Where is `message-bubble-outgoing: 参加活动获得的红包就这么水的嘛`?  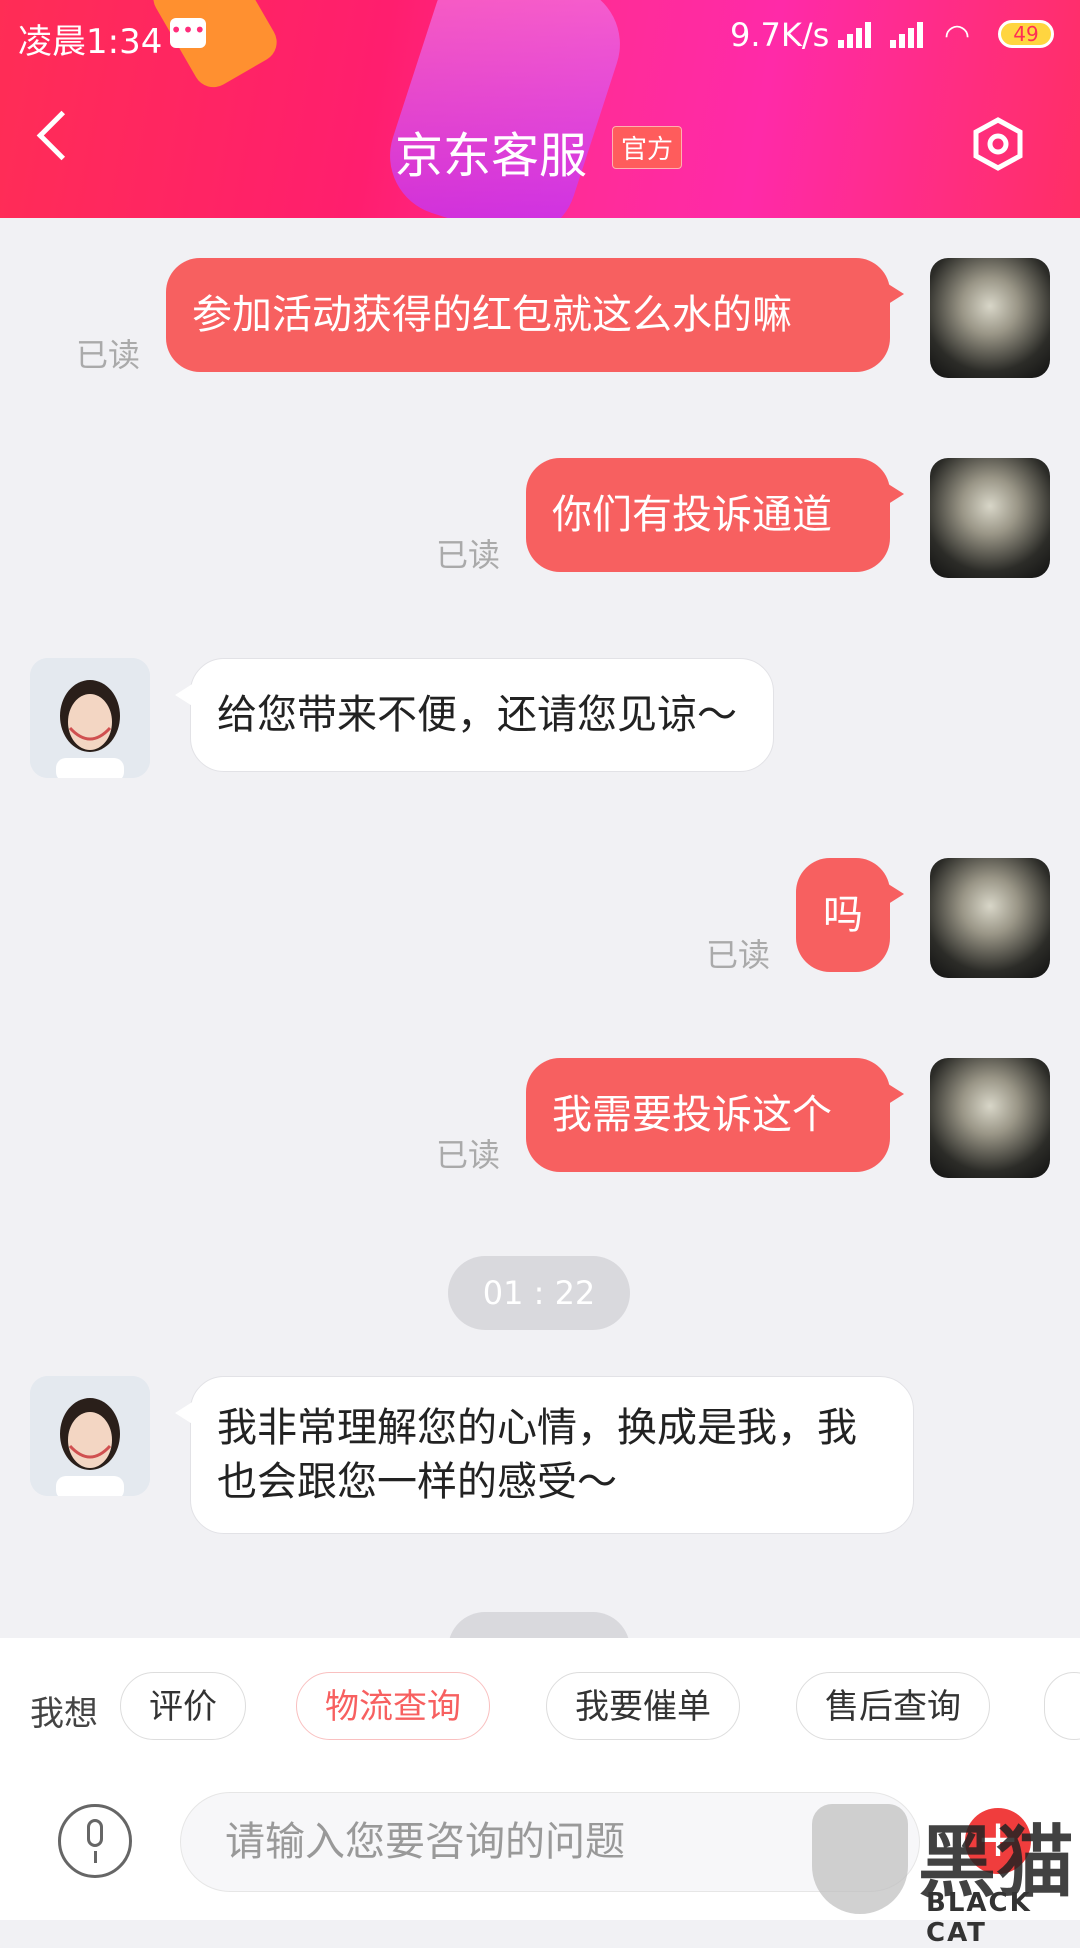
message-bubble-outgoing: 参加活动获得的红包就这么水的嘛 is located at coordinates (535, 315).